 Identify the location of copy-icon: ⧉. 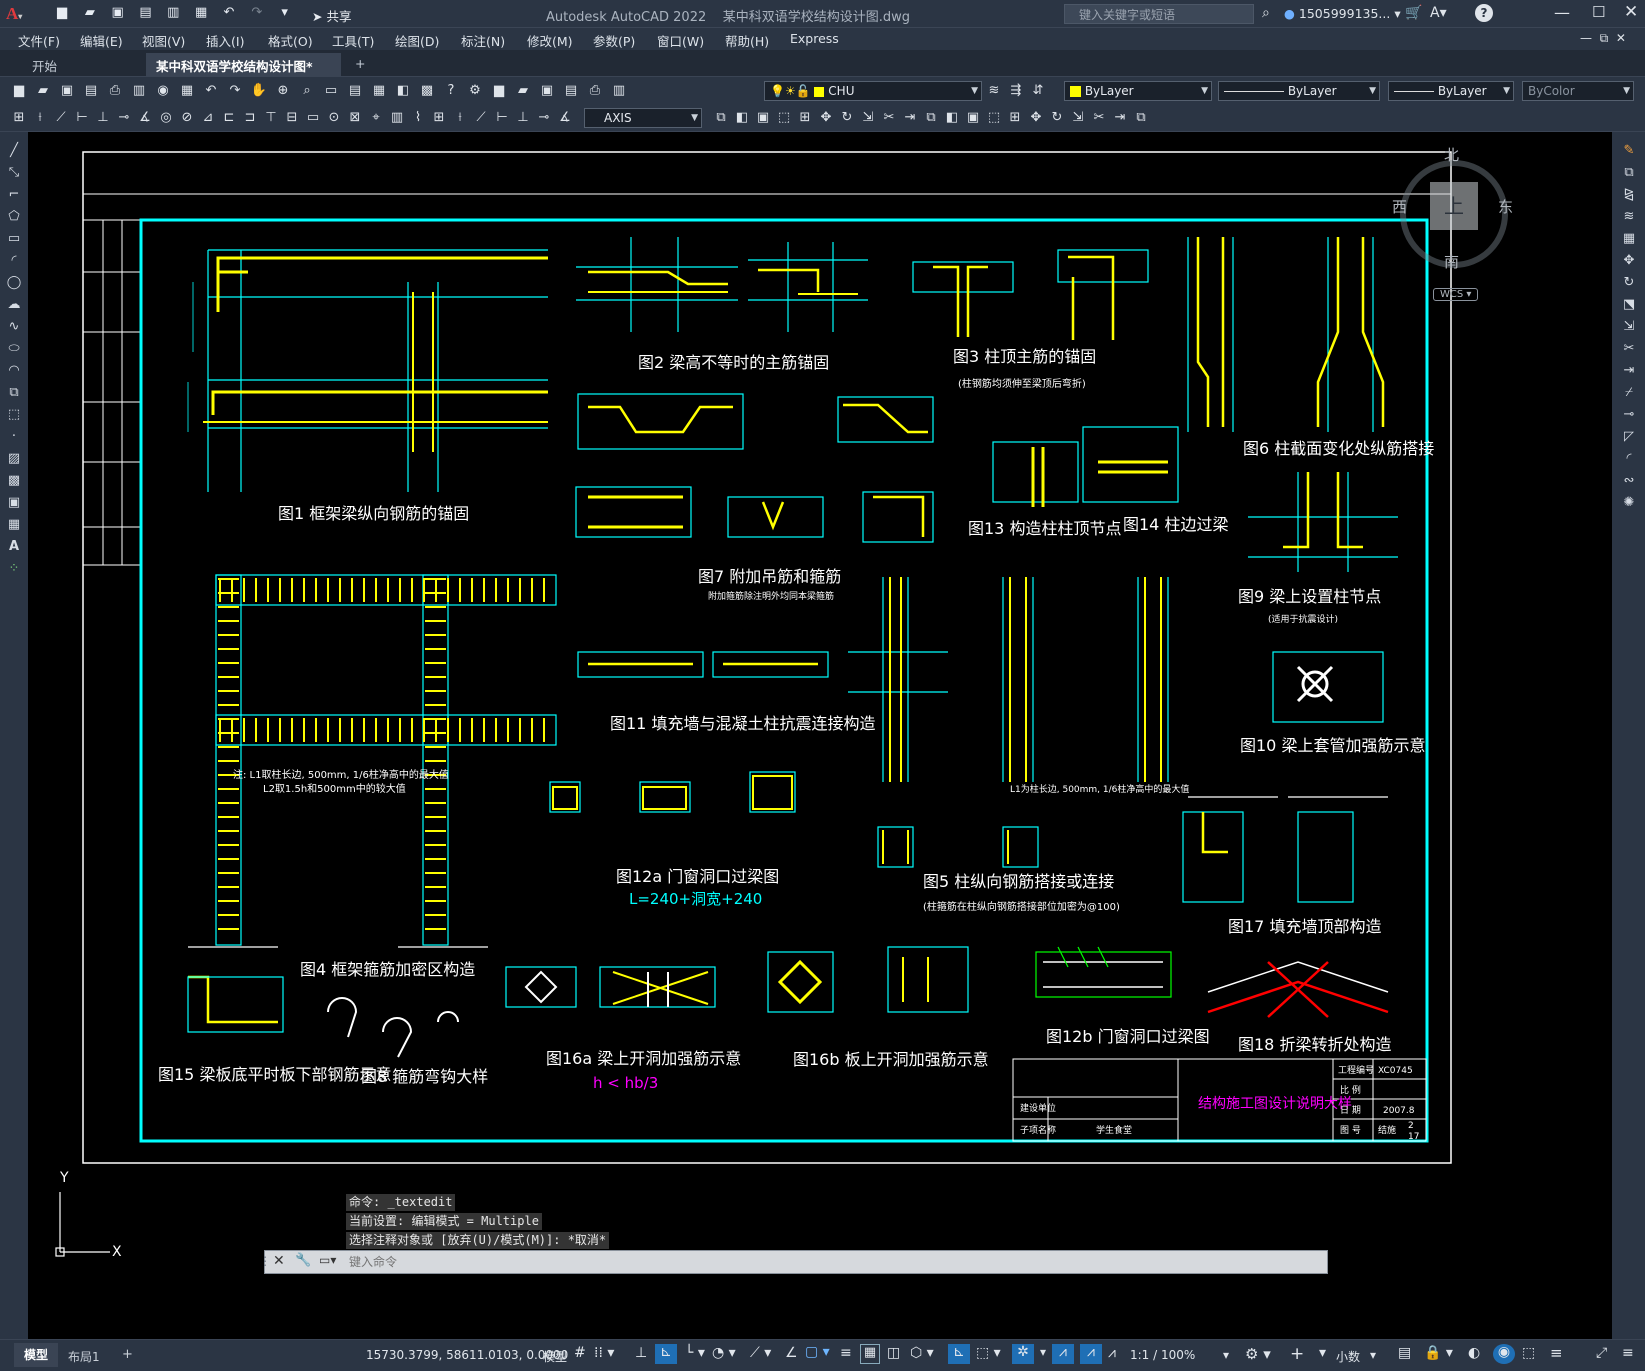
(1629, 173).